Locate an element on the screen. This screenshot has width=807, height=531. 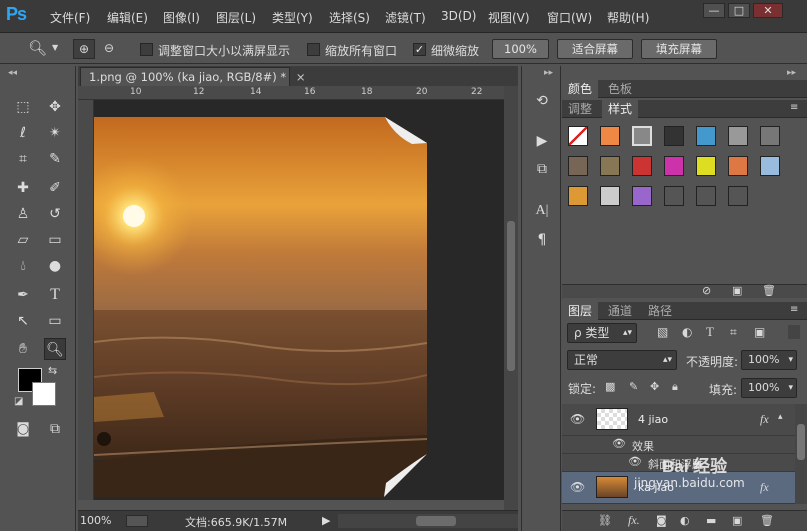
rectangle-tool-icon: ▭ is located at coordinates (55, 321).